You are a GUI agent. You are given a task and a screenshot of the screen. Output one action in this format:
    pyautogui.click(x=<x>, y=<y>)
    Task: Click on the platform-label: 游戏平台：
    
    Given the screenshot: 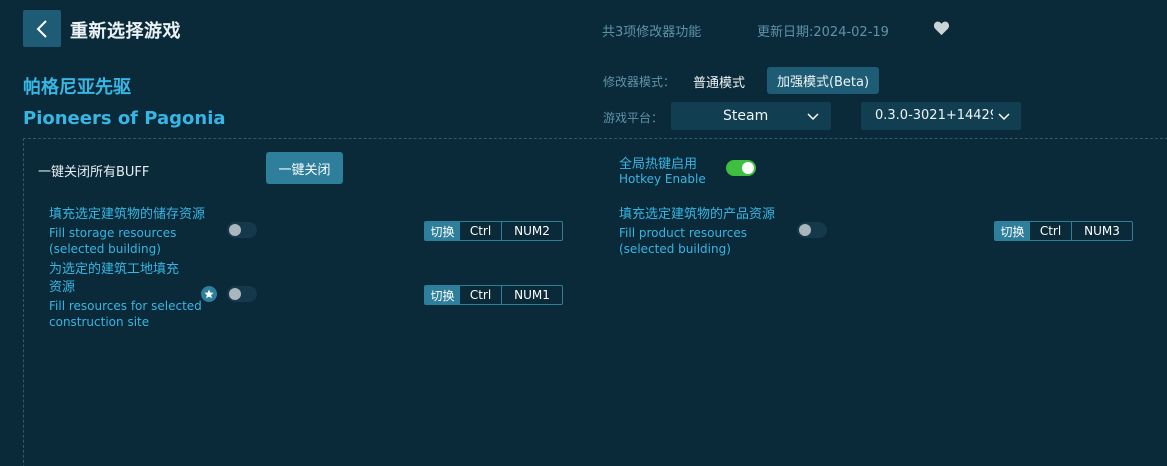 What is the action you would take?
    pyautogui.click(x=633, y=118)
    